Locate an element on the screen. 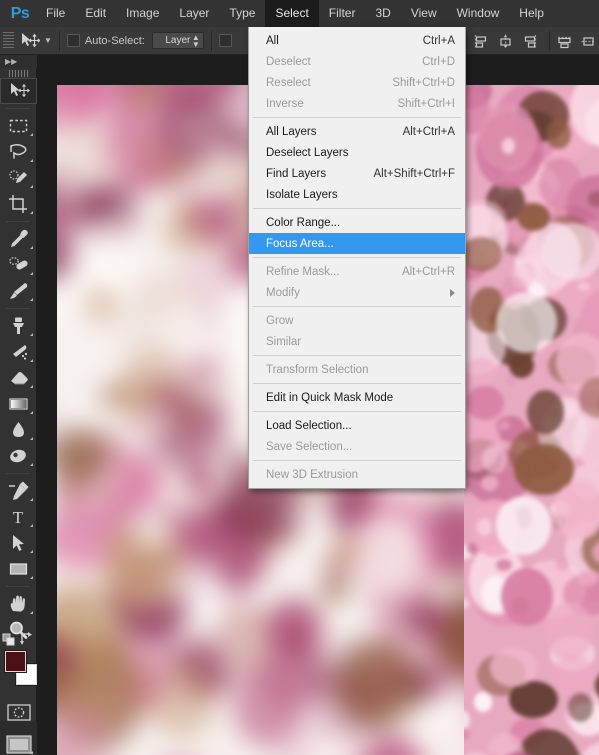 This screenshot has height=755, width=599. menu-item-label: Deselect Layers is located at coordinates (307, 152).